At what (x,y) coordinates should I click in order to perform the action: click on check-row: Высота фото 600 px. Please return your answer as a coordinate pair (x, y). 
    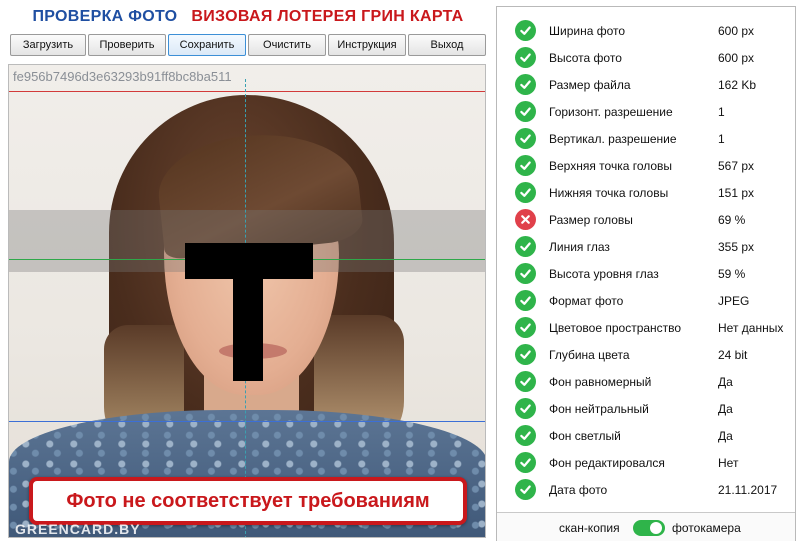
    Looking at the image, I should click on (646, 57).